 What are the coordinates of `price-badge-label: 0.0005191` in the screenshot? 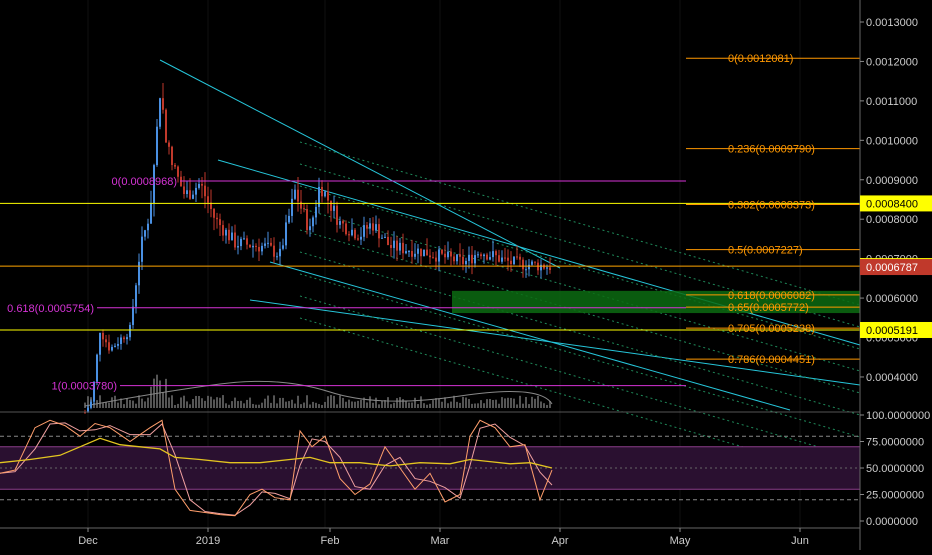 It's located at (892, 331).